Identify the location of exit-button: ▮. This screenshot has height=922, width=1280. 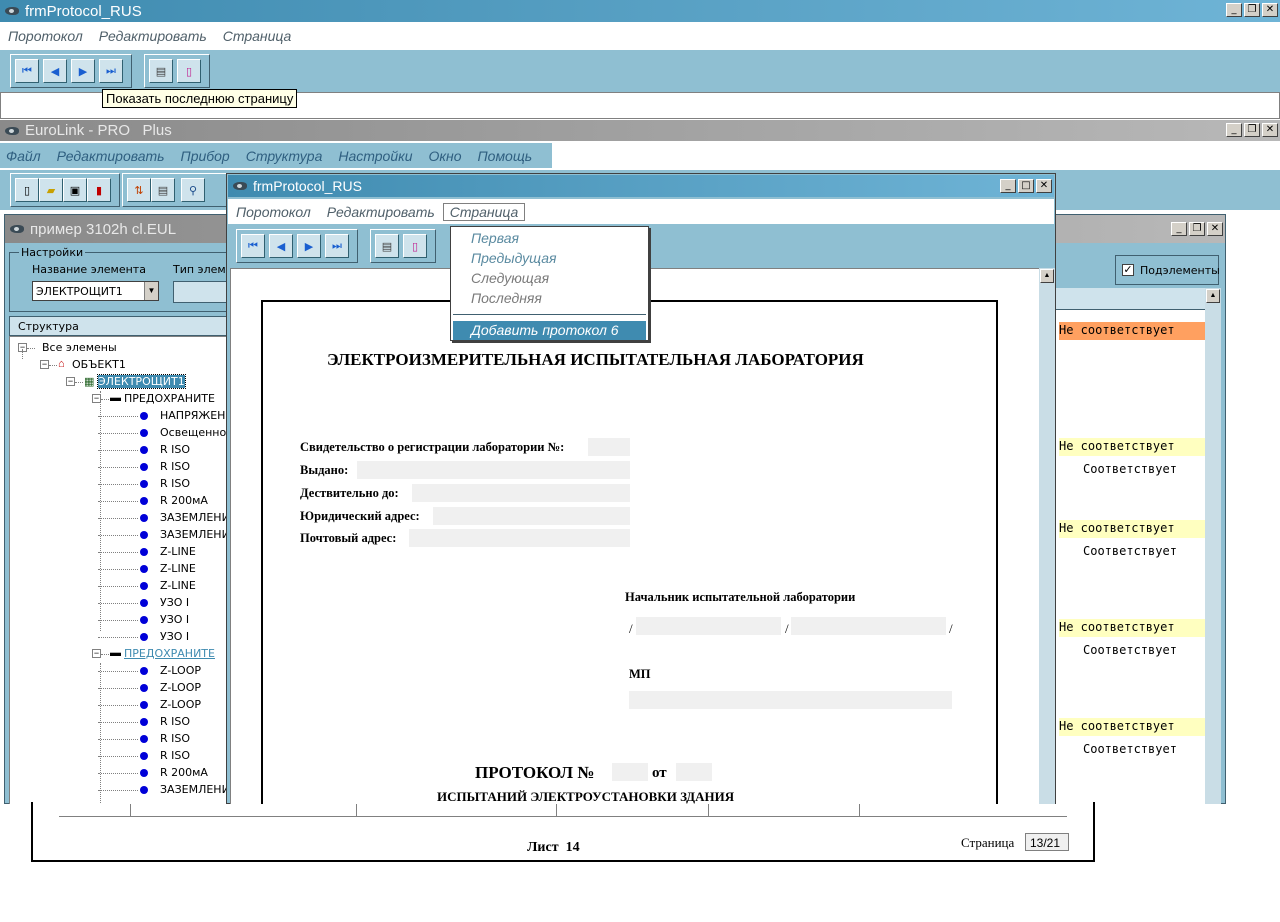
(99, 190).